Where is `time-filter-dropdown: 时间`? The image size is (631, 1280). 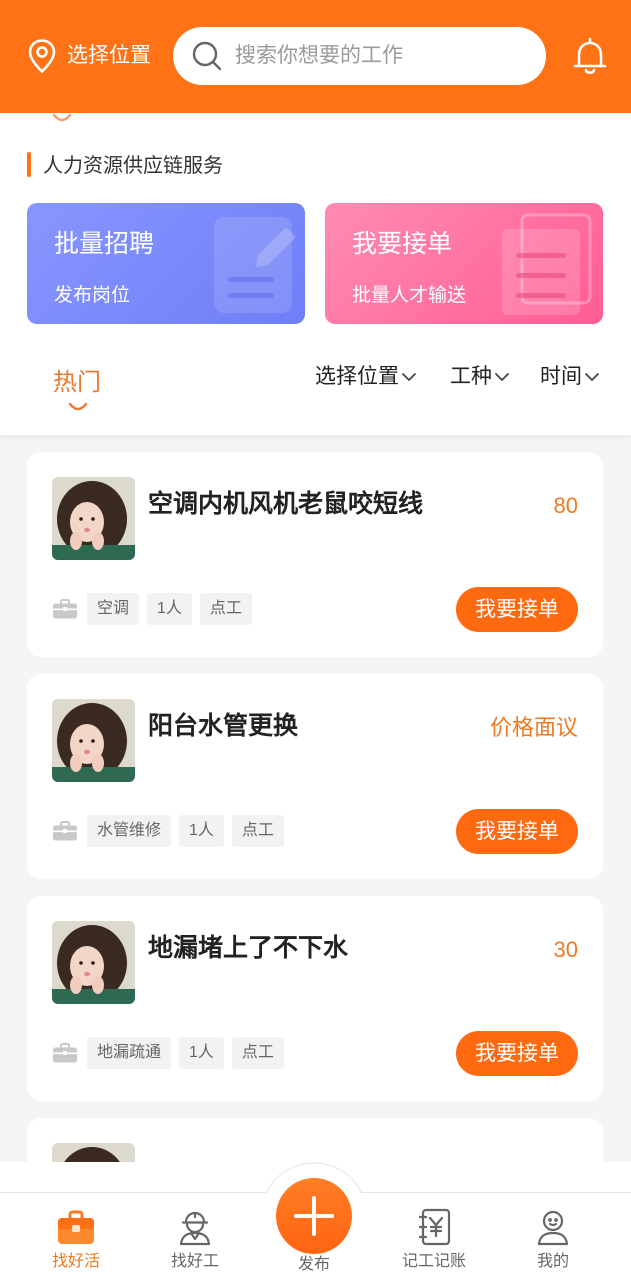
time-filter-dropdown: 时间 is located at coordinates (570, 377).